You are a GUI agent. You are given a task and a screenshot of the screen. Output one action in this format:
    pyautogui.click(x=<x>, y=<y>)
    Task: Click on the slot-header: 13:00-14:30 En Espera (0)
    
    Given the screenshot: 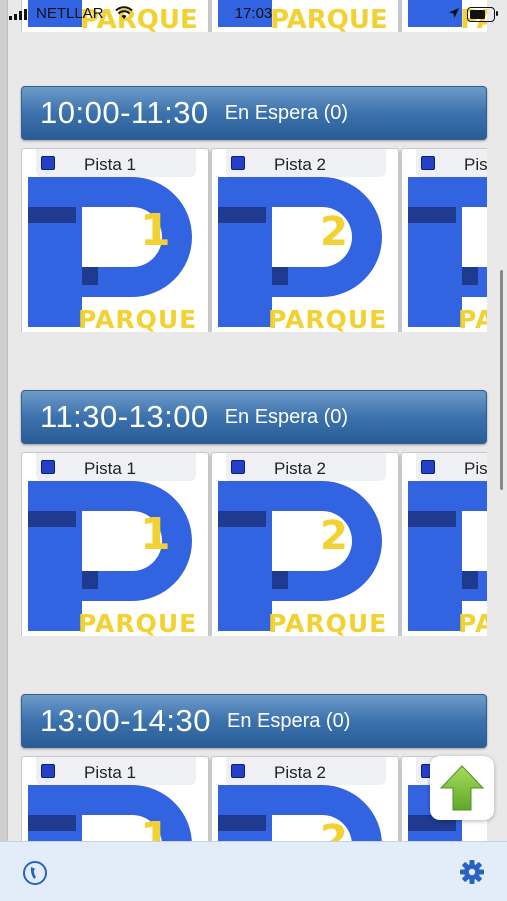 What is the action you would take?
    pyautogui.click(x=254, y=721)
    